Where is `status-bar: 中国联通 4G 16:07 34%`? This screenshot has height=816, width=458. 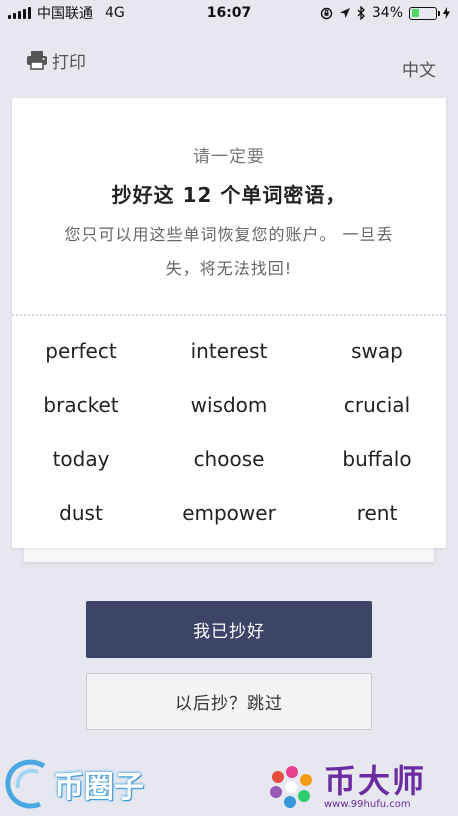
status-bar: 中国联通 4G 16:07 34% is located at coordinates (229, 13).